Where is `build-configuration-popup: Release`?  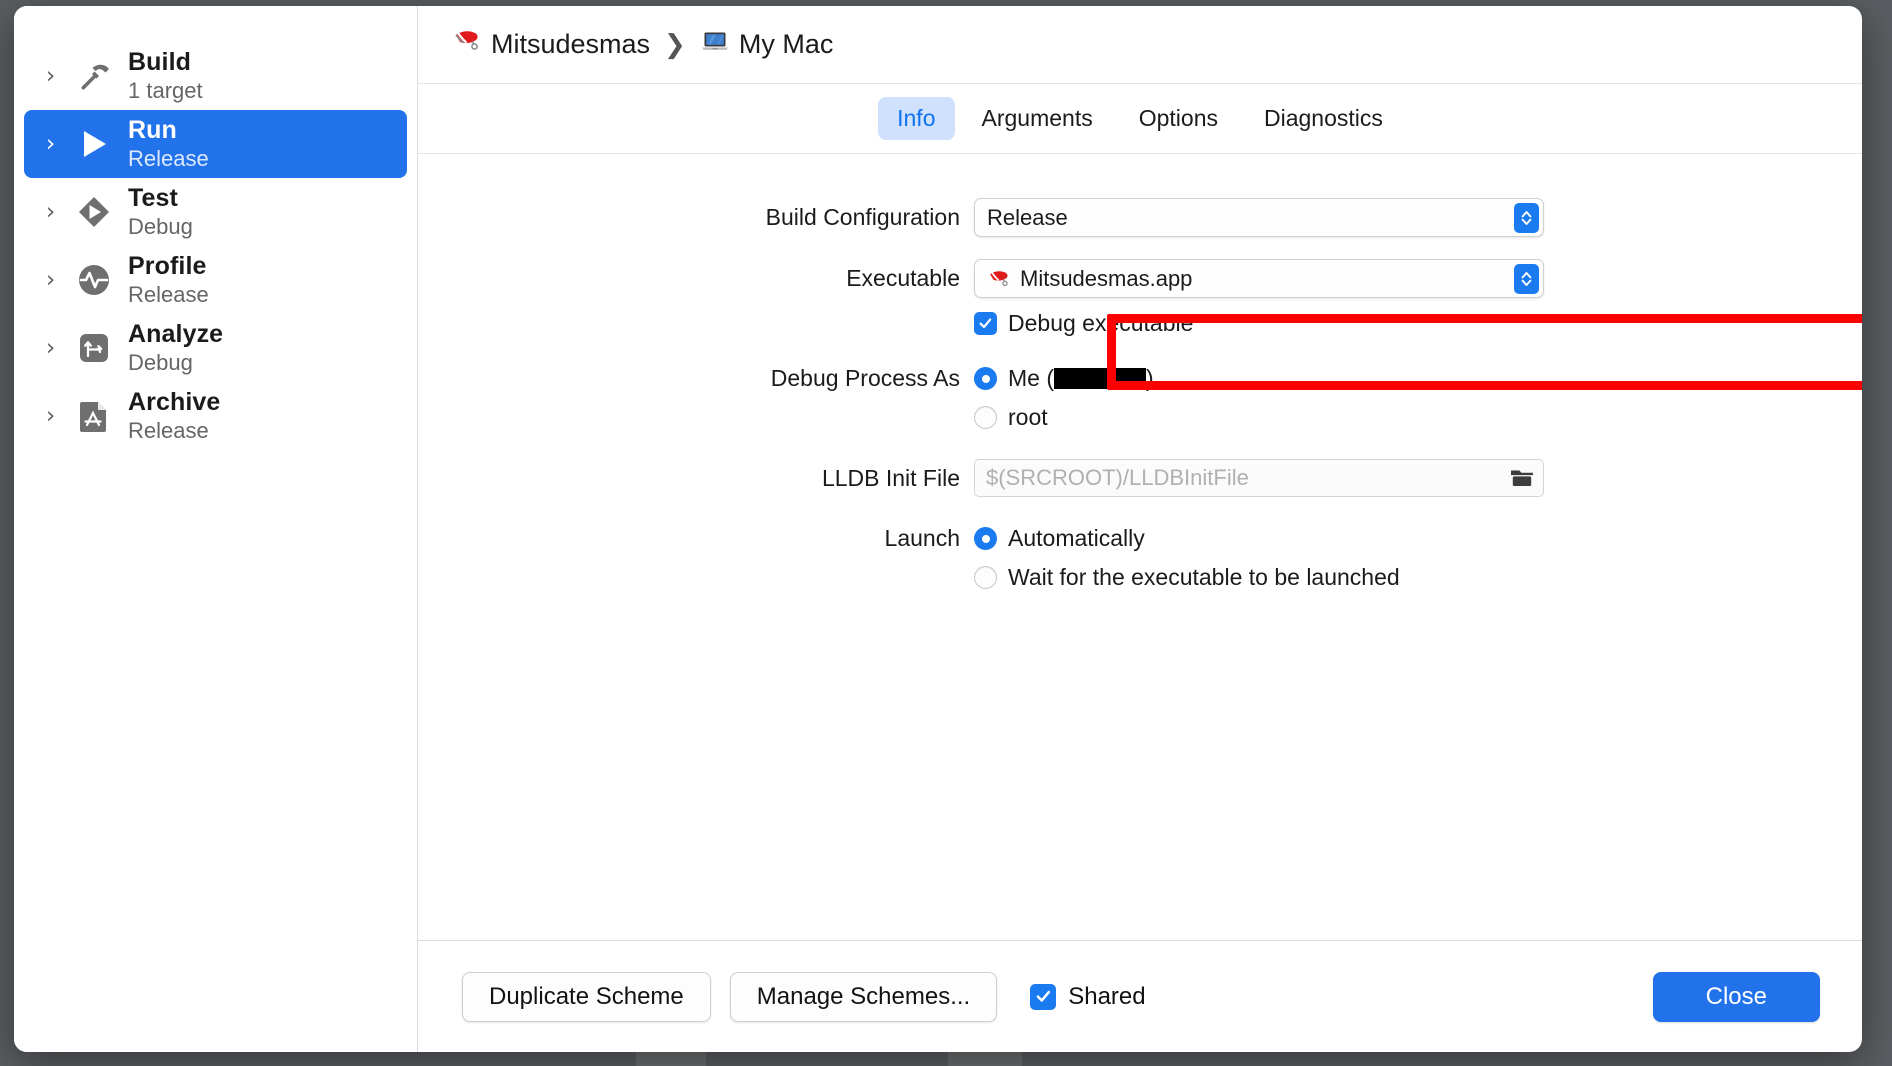 build-configuration-popup: Release is located at coordinates (1259, 217).